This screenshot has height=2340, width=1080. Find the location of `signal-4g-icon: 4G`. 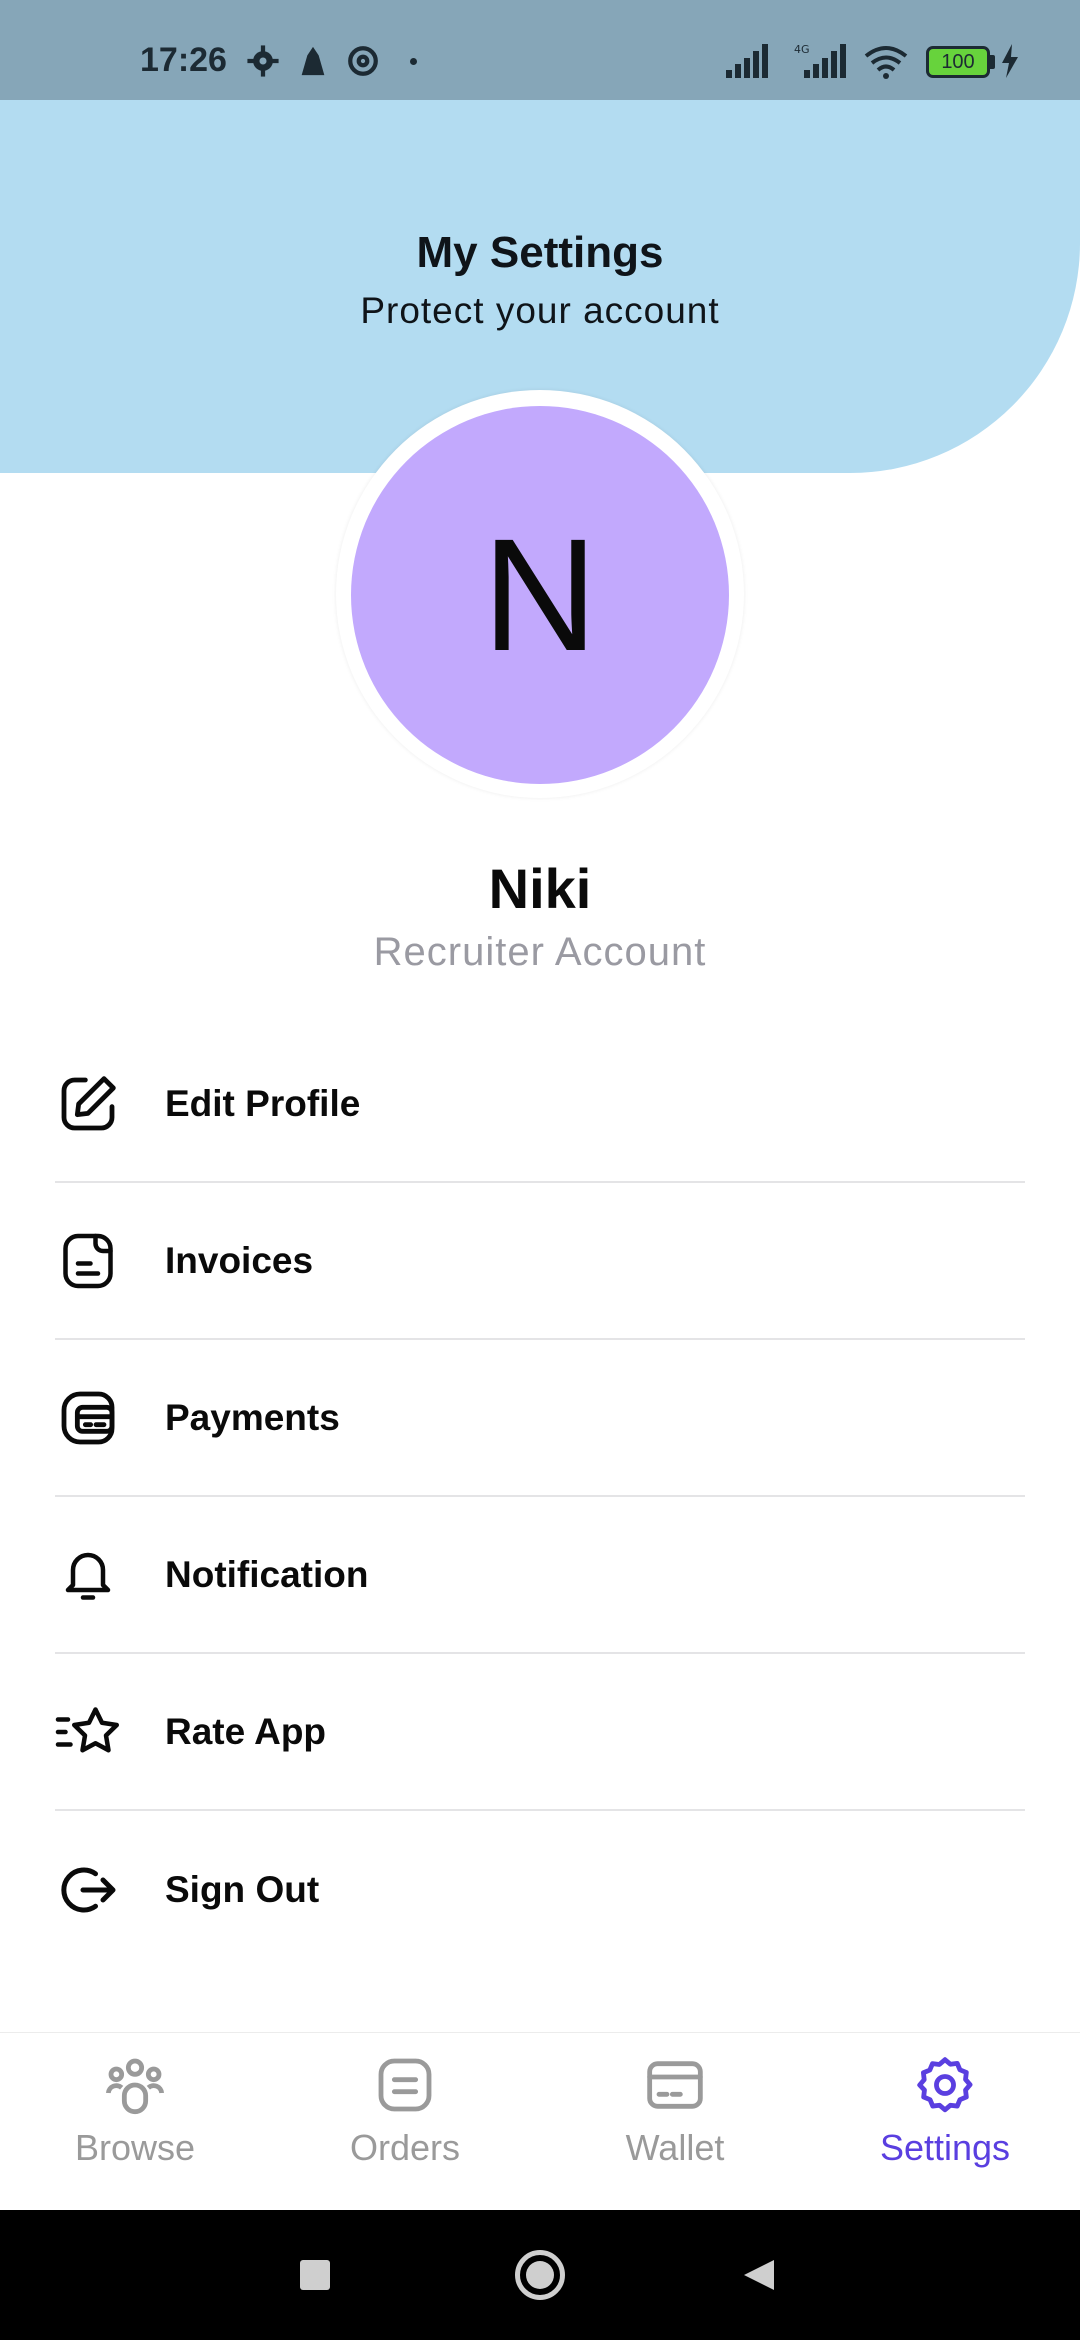

signal-4g-icon: 4G is located at coordinates (820, 60).